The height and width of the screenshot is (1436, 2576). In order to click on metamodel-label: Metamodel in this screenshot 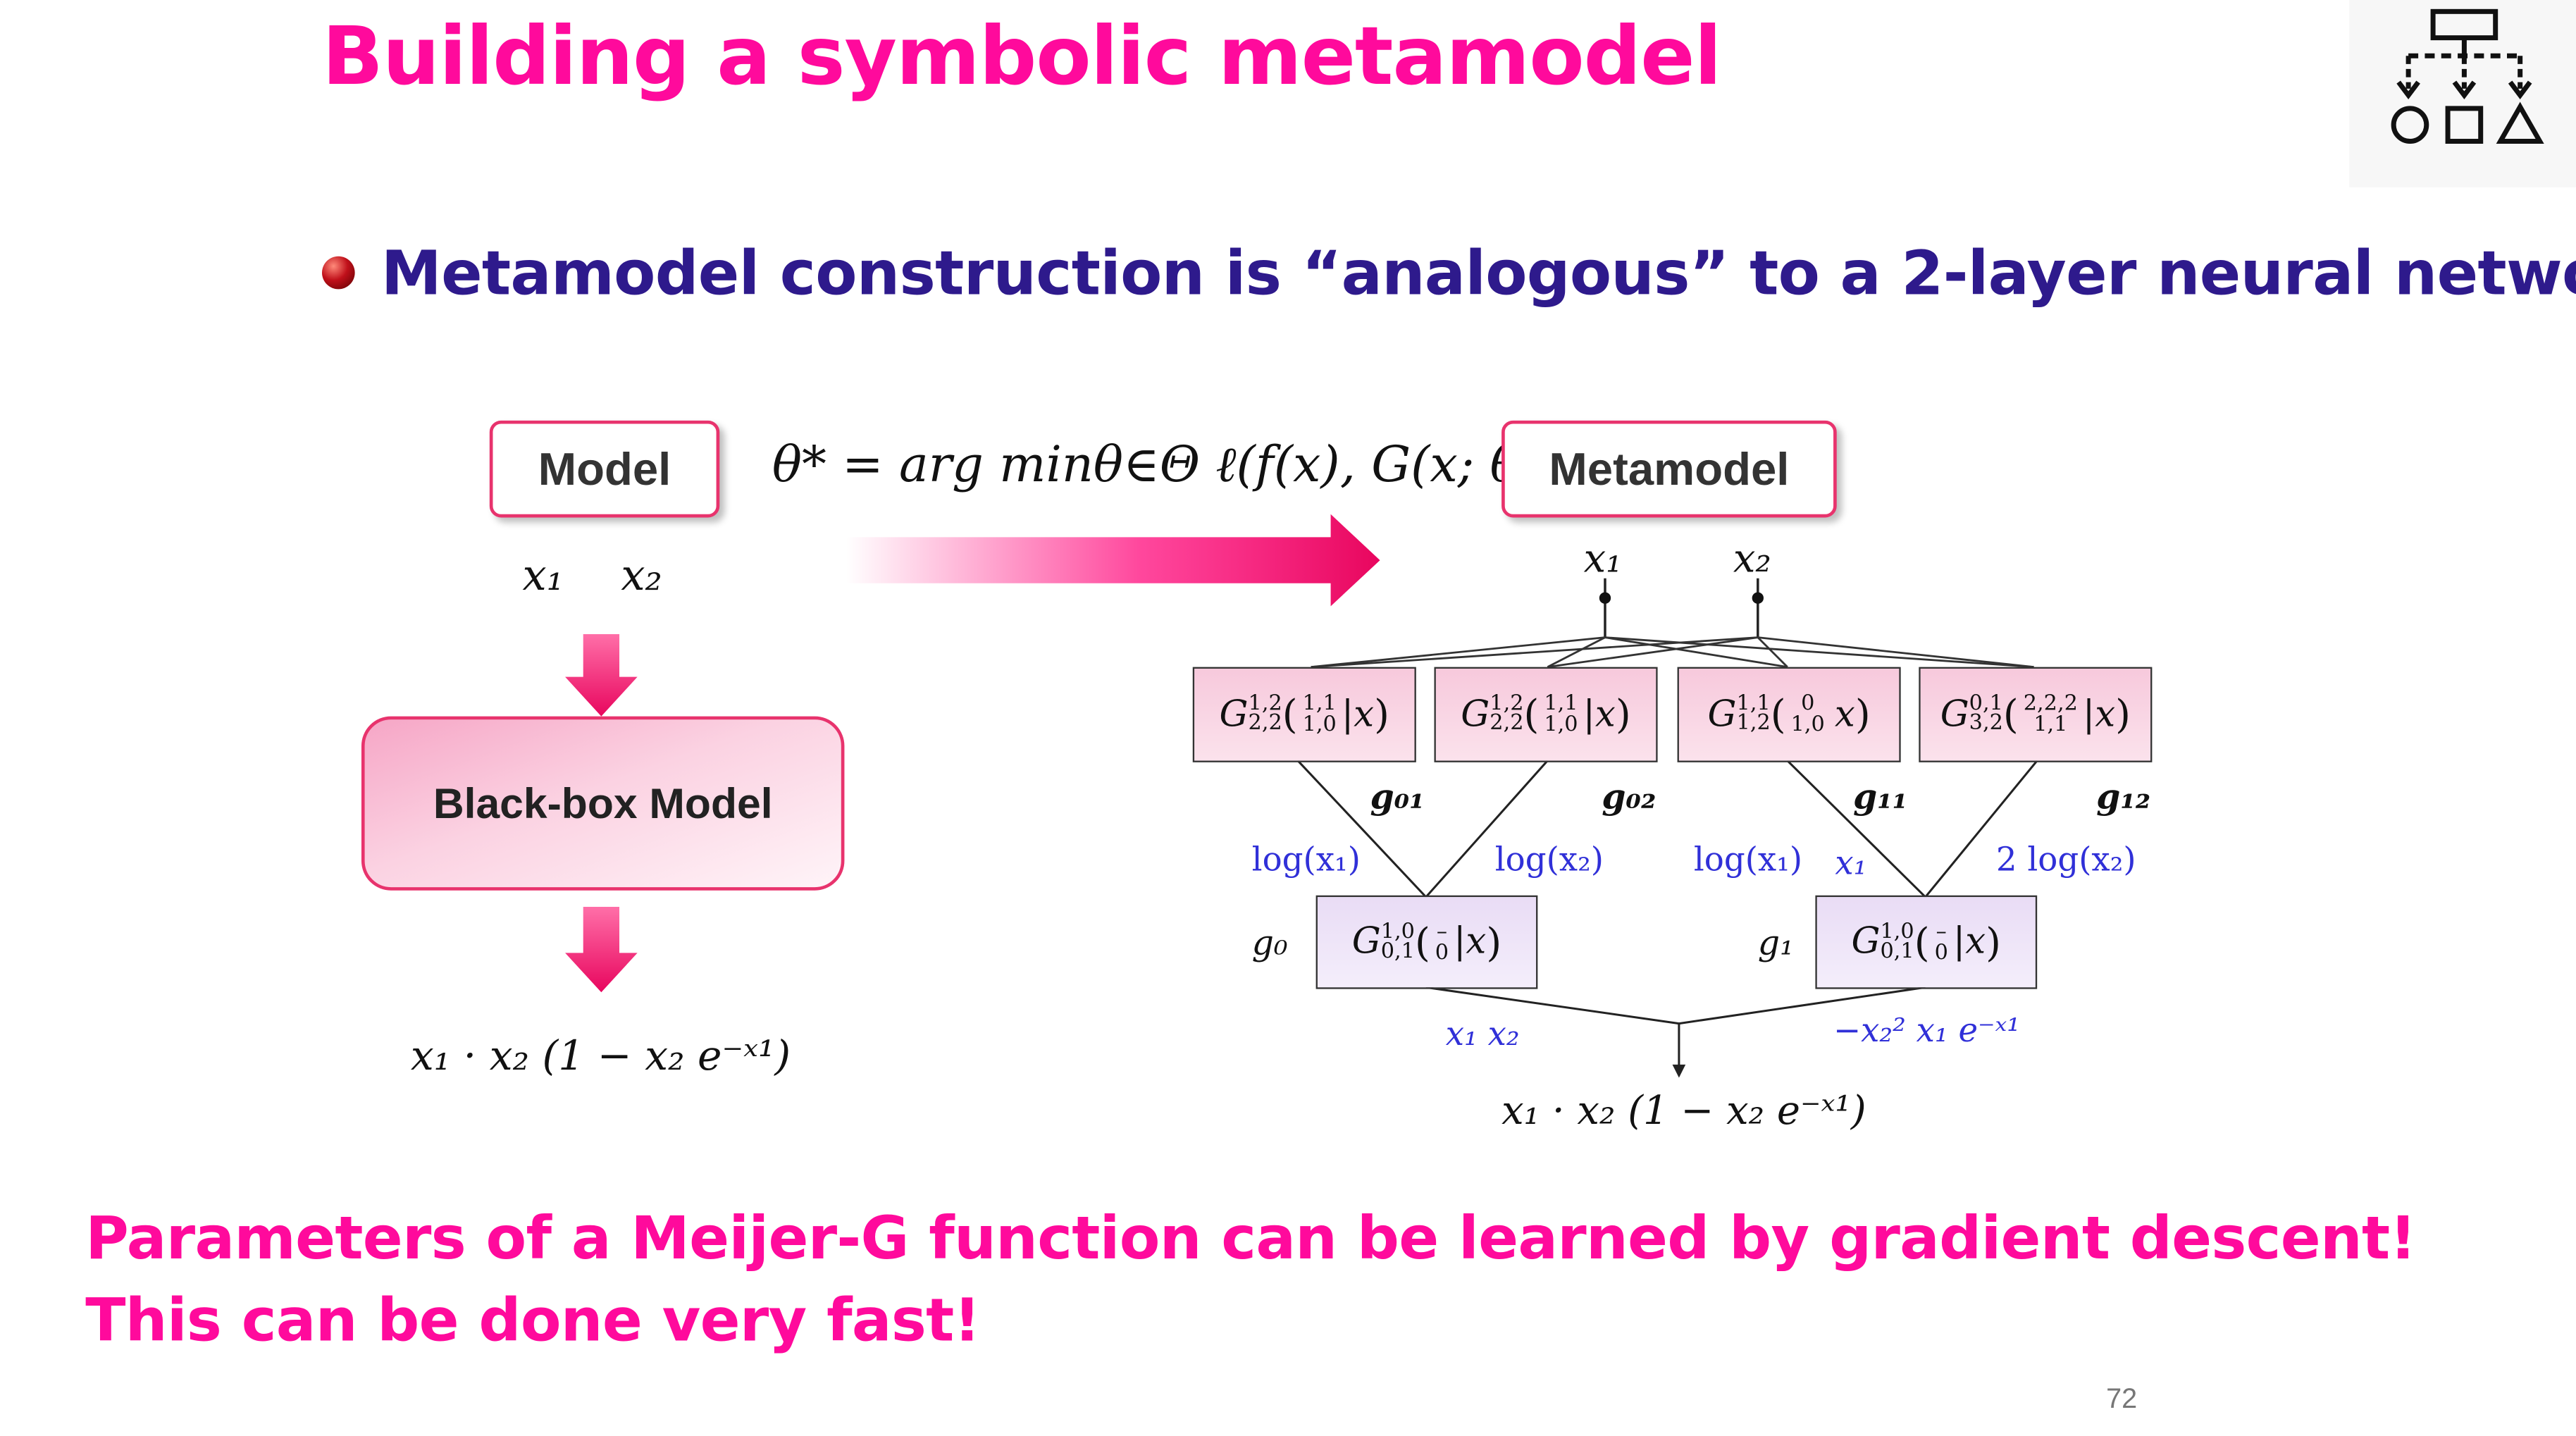, I will do `click(1669, 468)`.